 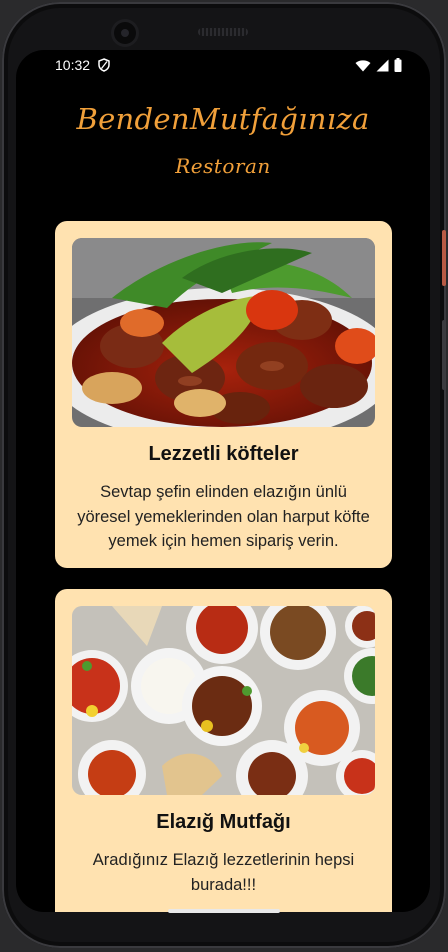 I want to click on battery-icon, so click(x=398, y=65).